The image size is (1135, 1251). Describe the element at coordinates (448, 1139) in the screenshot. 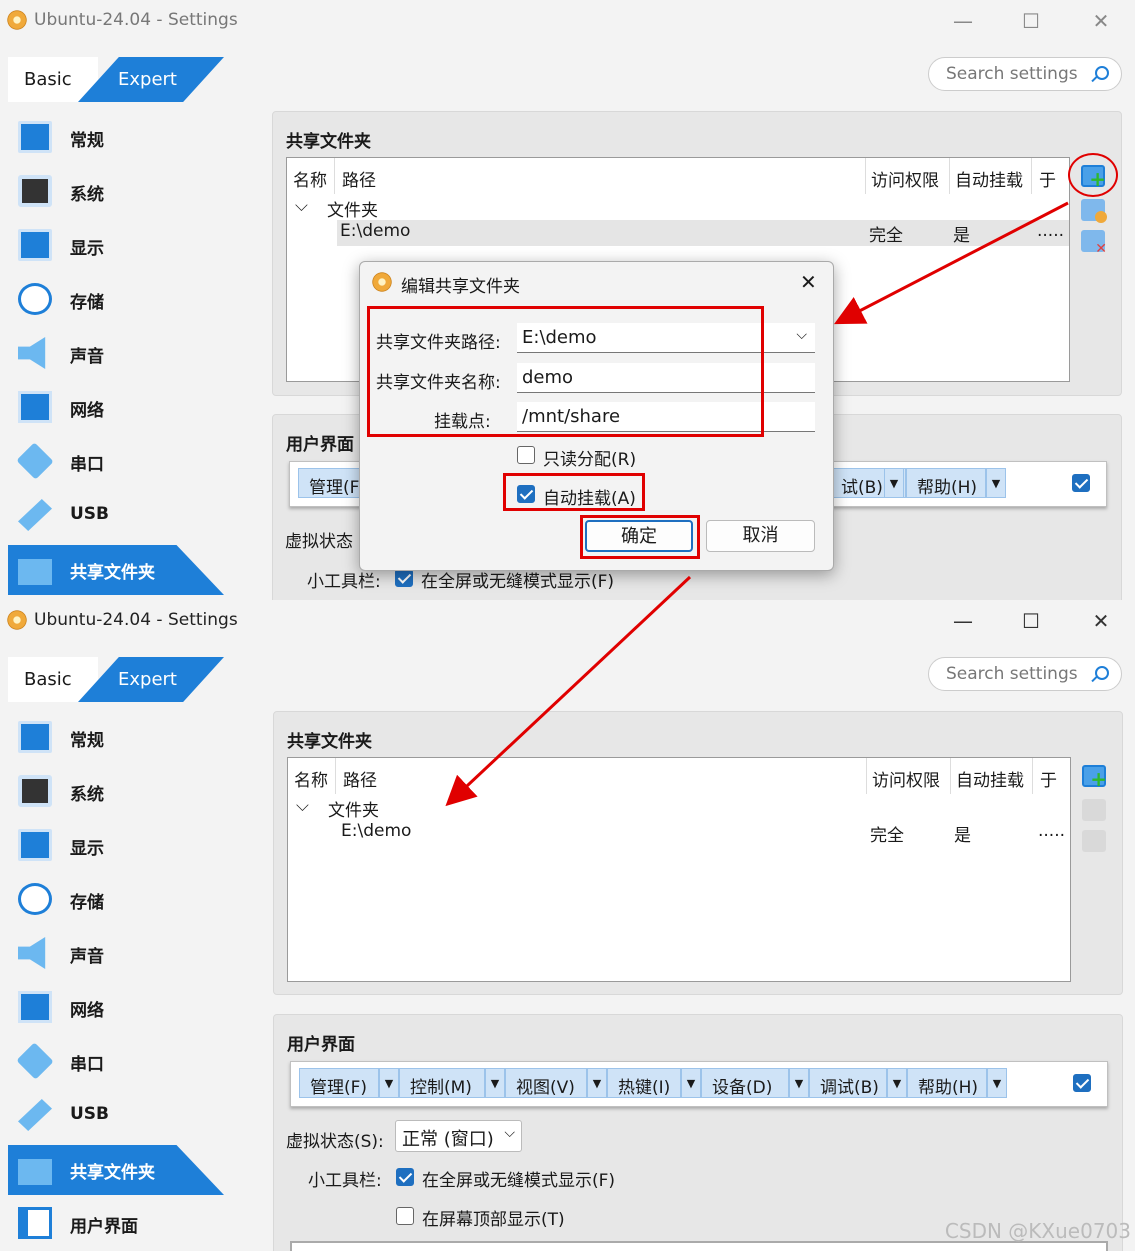

I see `vm-state-value: 正常 (窗口)` at that location.